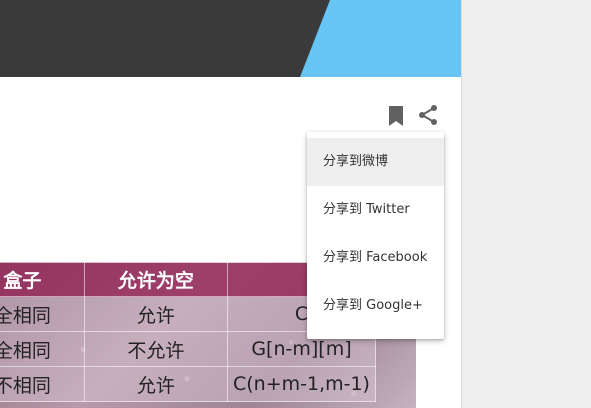  What do you see at coordinates (375, 258) in the screenshot?
I see `share-facebook-menu-item: 分享到 Facebook` at bounding box center [375, 258].